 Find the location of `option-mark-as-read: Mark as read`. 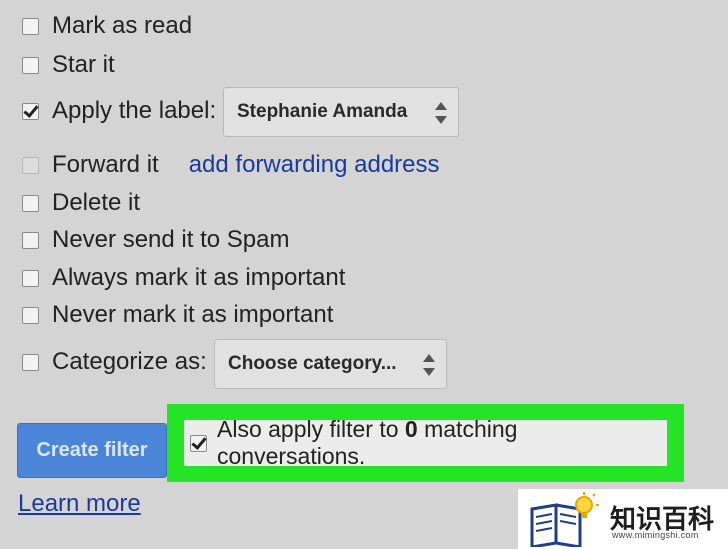

option-mark-as-read: Mark as read is located at coordinates (107, 26).